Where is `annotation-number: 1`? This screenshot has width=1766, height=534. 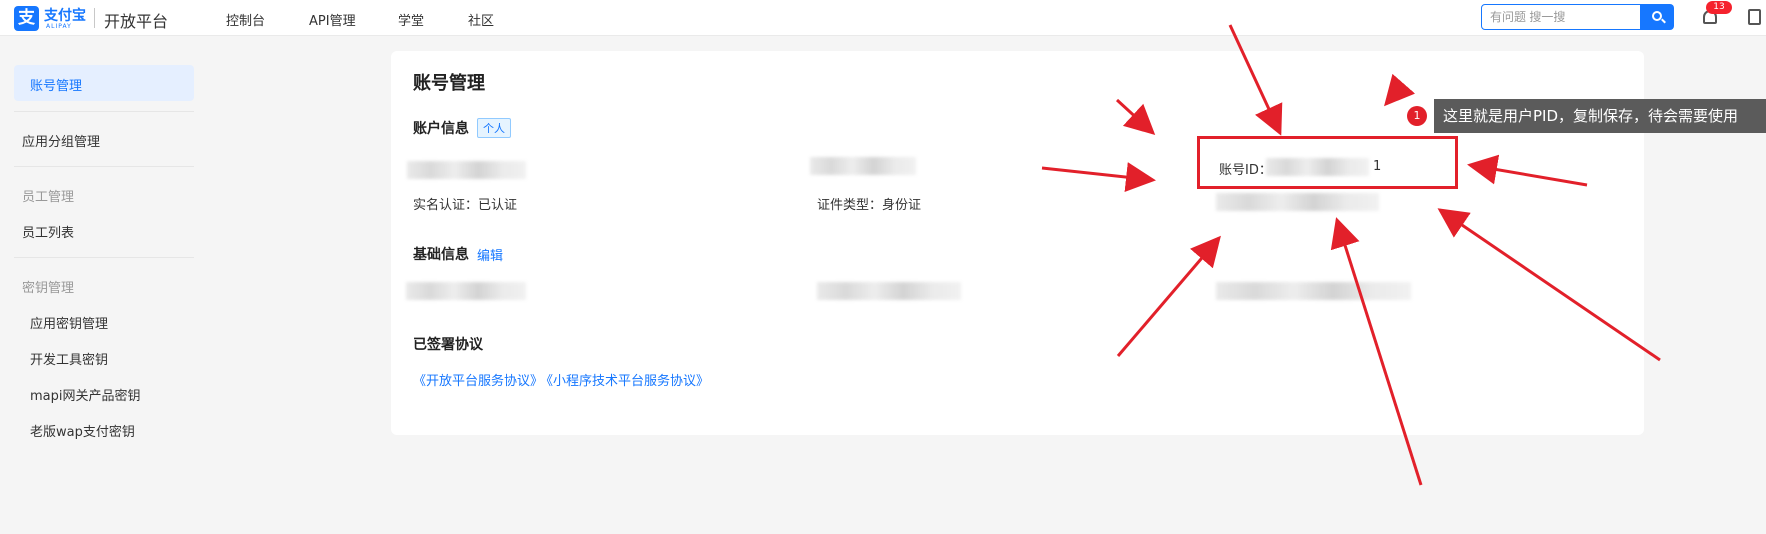
annotation-number: 1 is located at coordinates (1417, 116).